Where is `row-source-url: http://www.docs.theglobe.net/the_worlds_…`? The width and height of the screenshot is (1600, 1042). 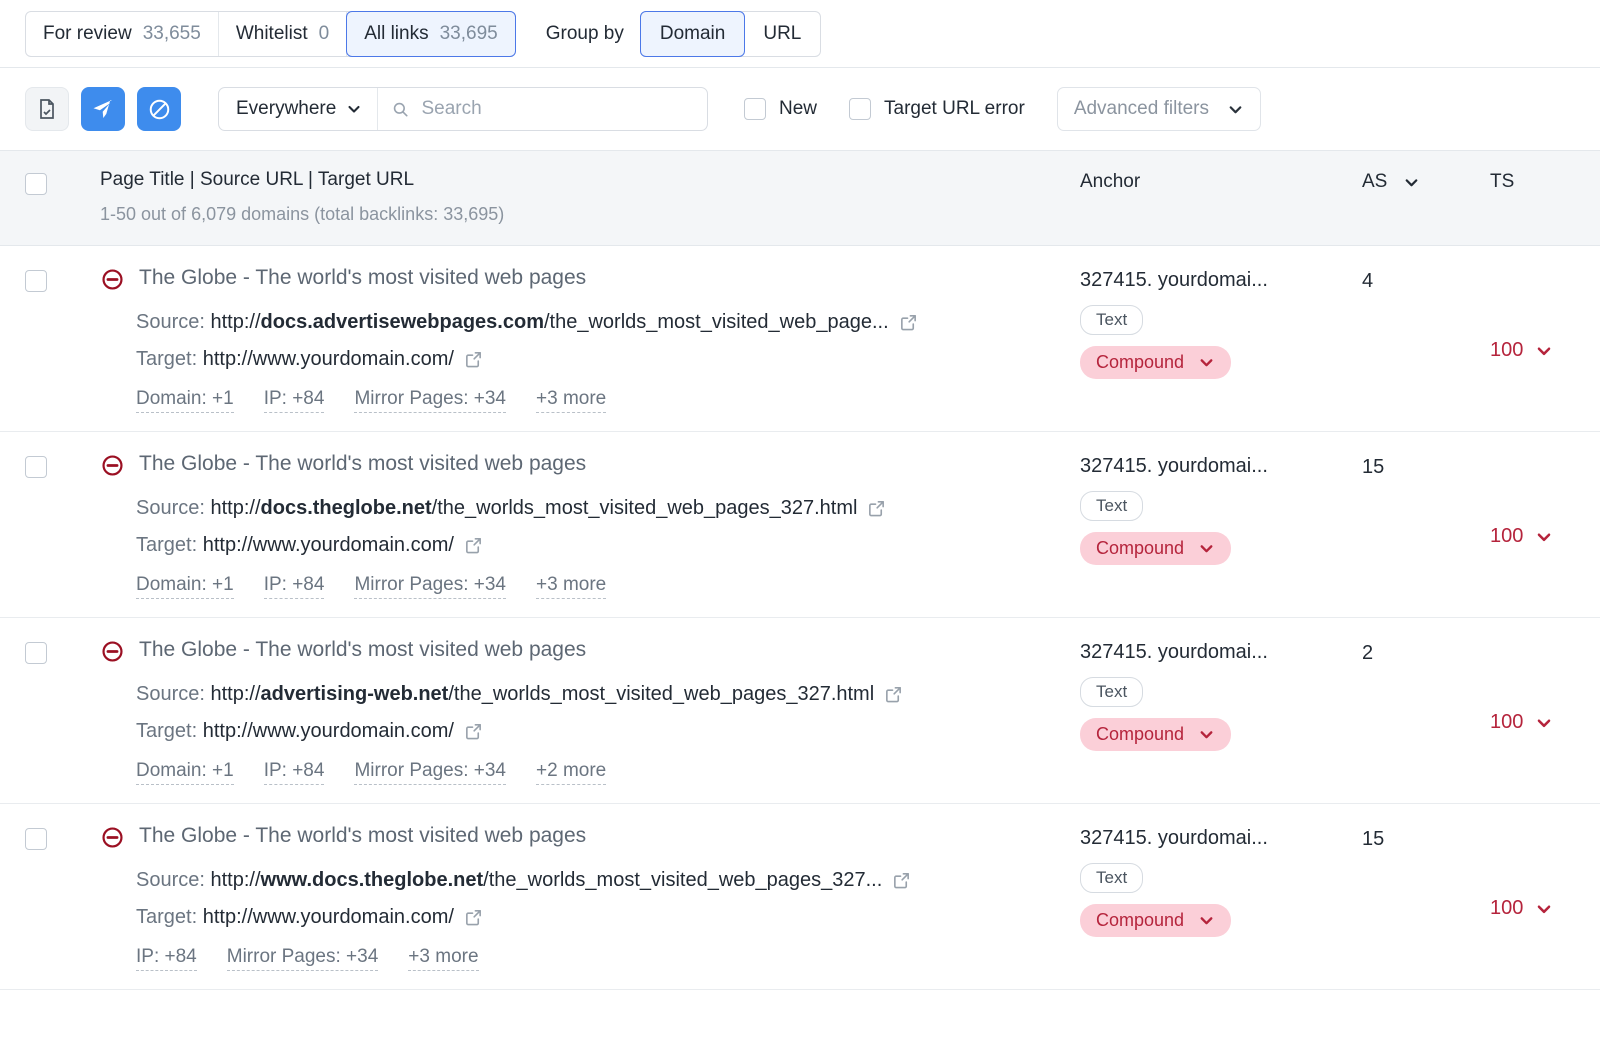
row-source-url: http://www.docs.theglobe.net/the_worlds_… is located at coordinates (547, 880).